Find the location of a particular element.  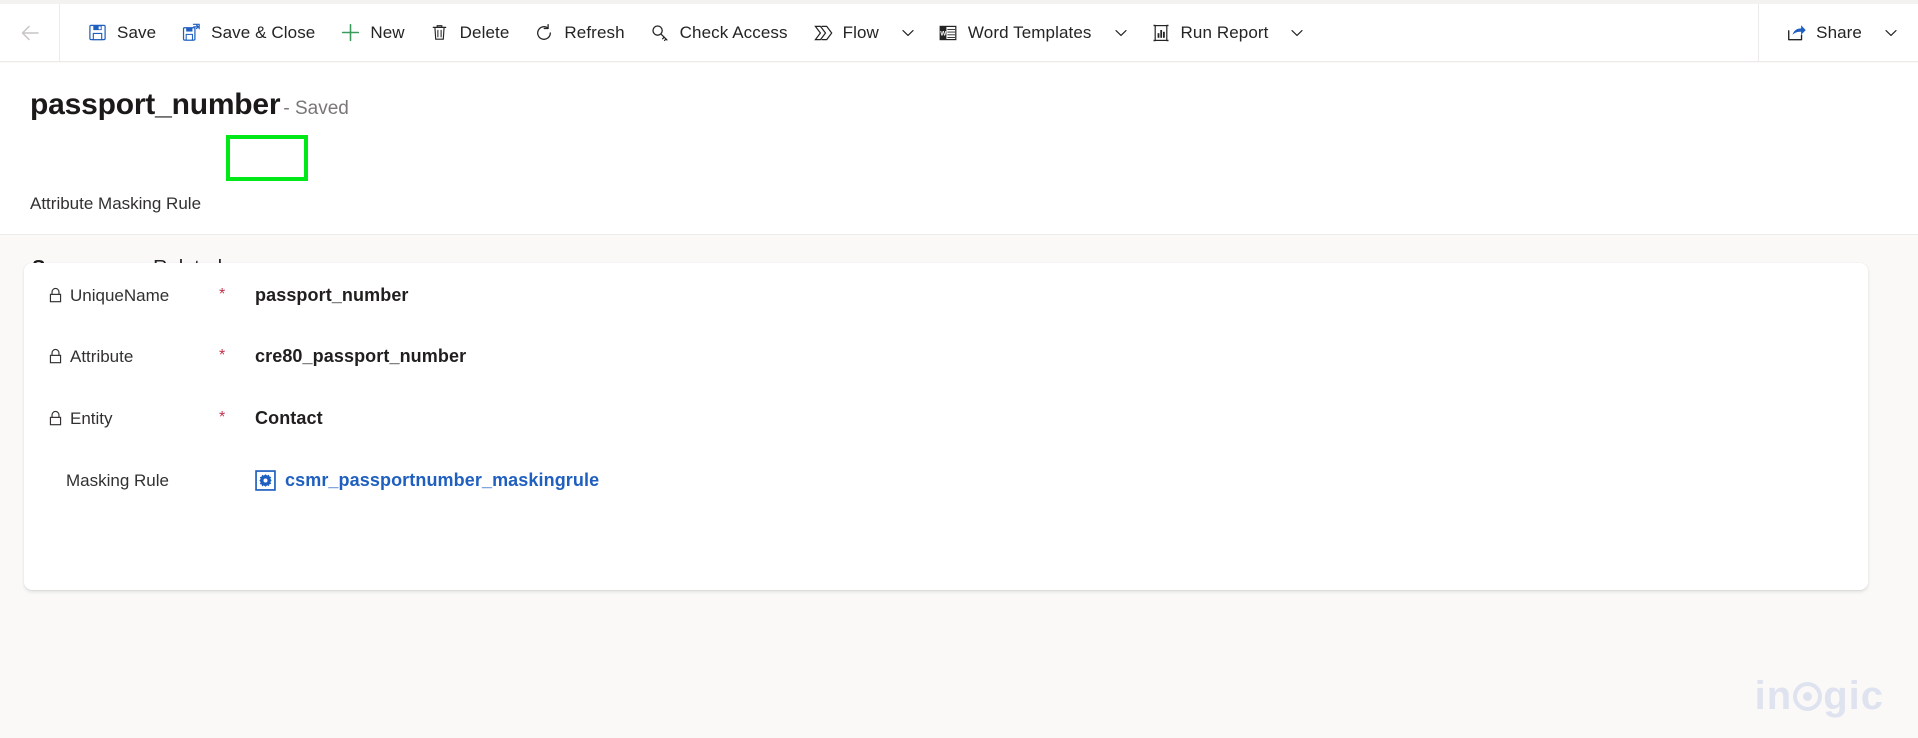

watermark-text-before: in is located at coordinates (1773, 696).